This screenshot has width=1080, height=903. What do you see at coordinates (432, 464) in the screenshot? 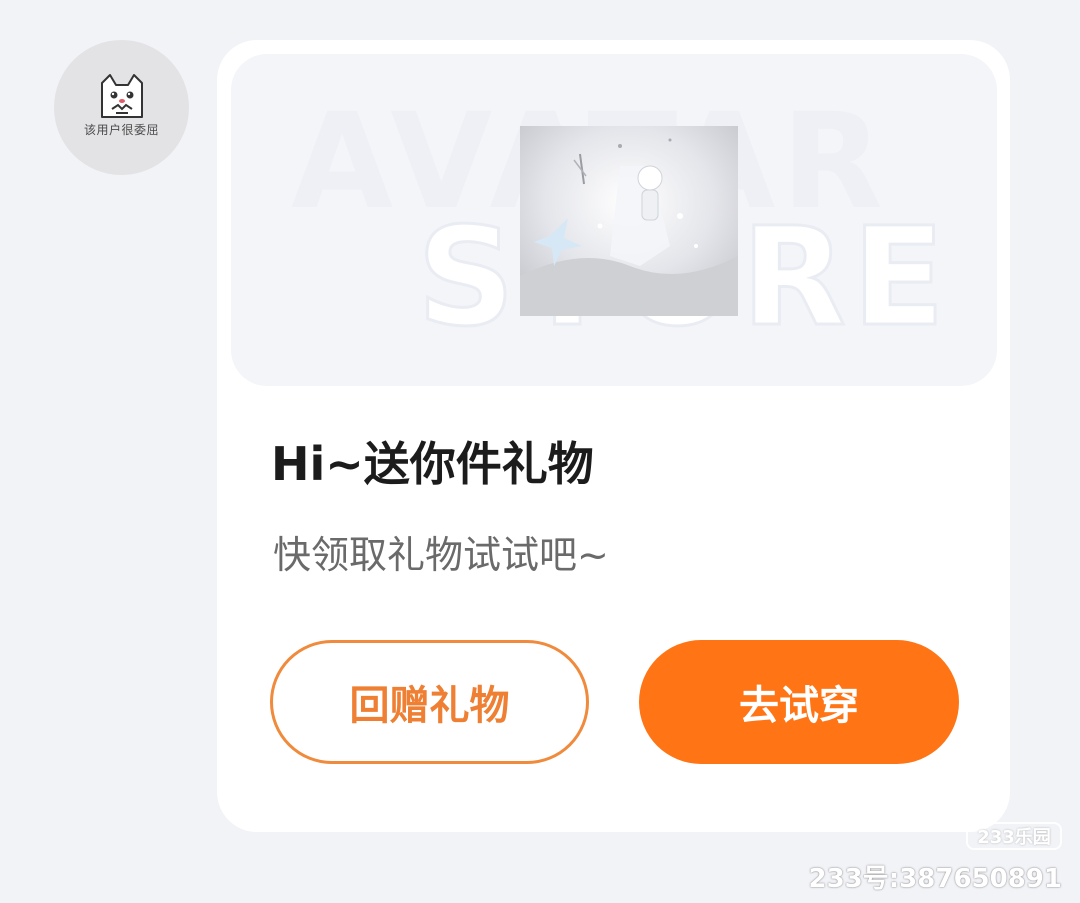
I see `card-title: Hi~送你件礼物` at bounding box center [432, 464].